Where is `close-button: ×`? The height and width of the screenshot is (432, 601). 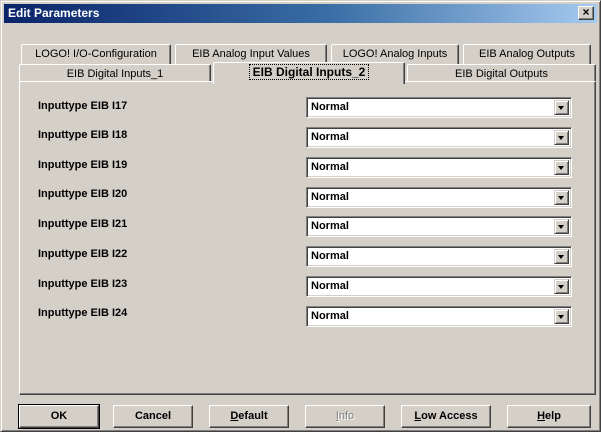 close-button: × is located at coordinates (586, 13).